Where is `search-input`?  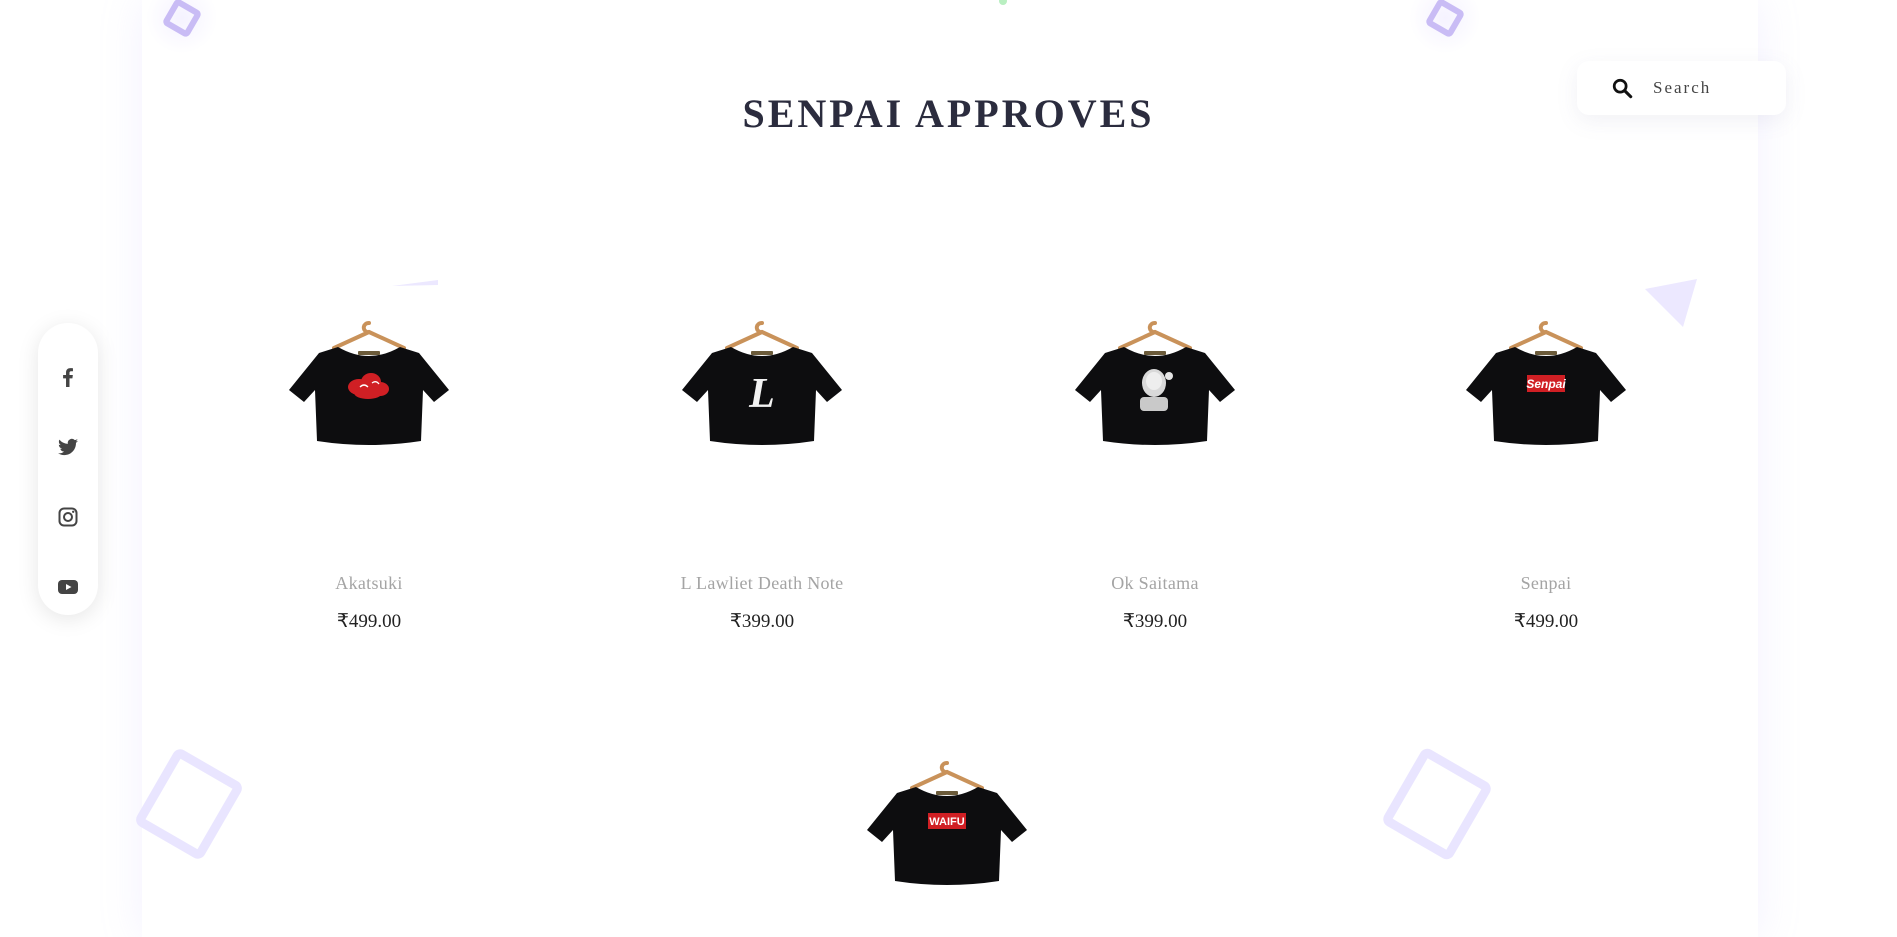 search-input is located at coordinates (1708, 88).